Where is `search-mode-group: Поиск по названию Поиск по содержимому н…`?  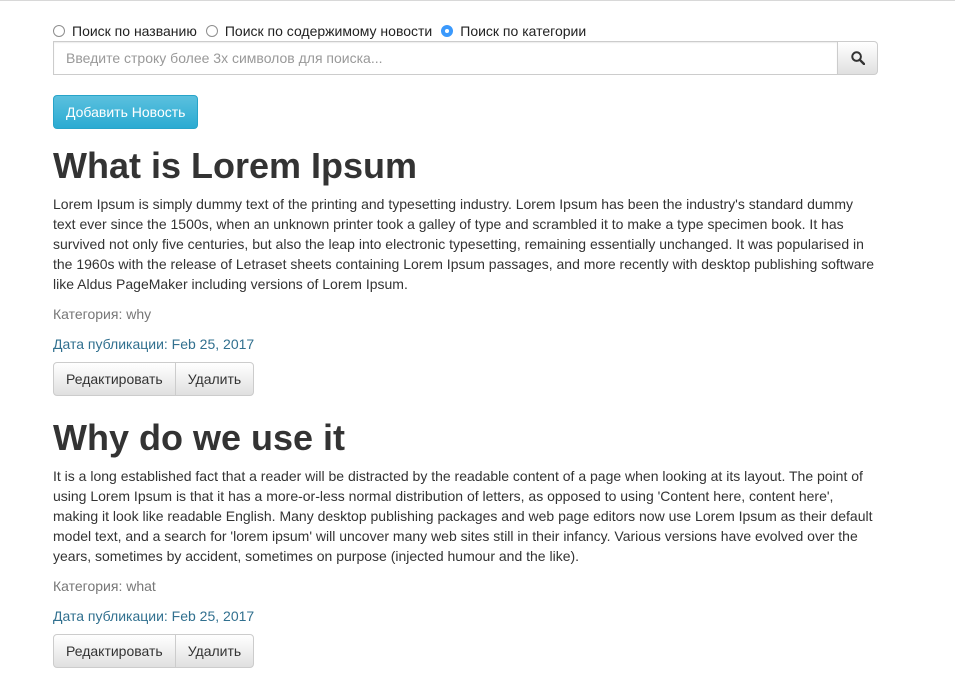
search-mode-group: Поиск по названию Поиск по содержимому н… is located at coordinates (466, 31).